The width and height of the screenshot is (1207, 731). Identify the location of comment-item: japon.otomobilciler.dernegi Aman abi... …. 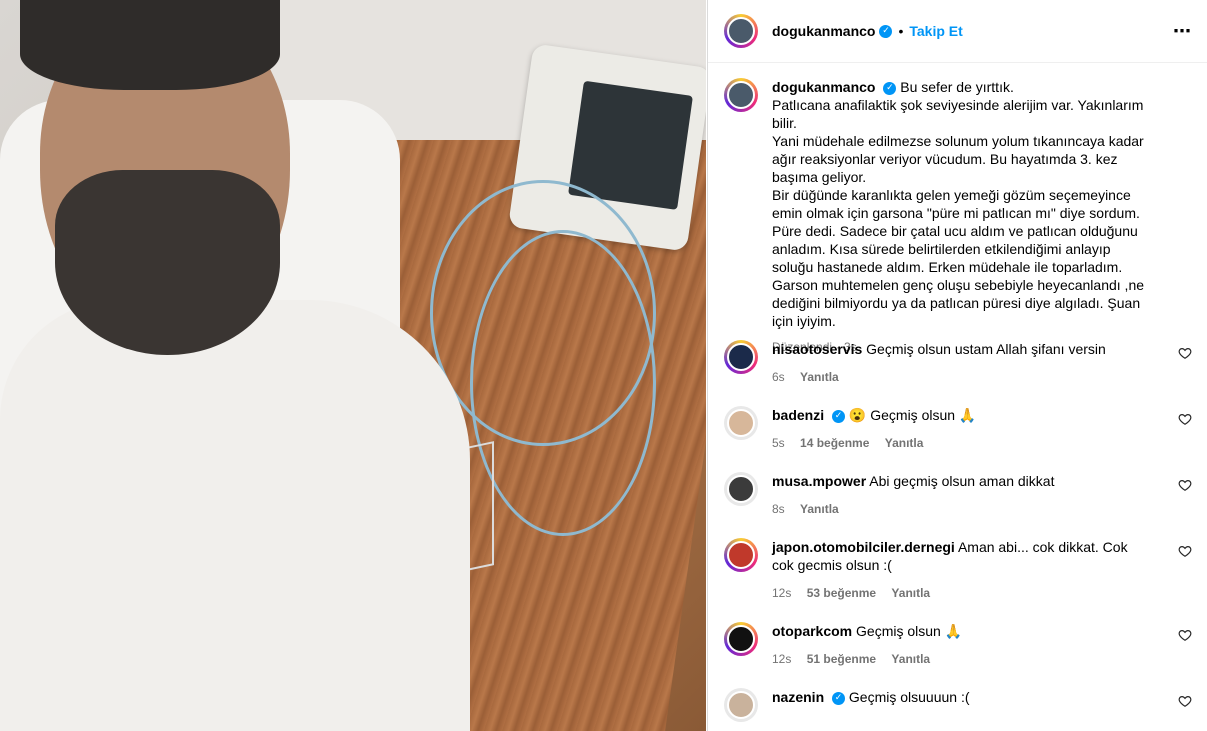
(958, 570).